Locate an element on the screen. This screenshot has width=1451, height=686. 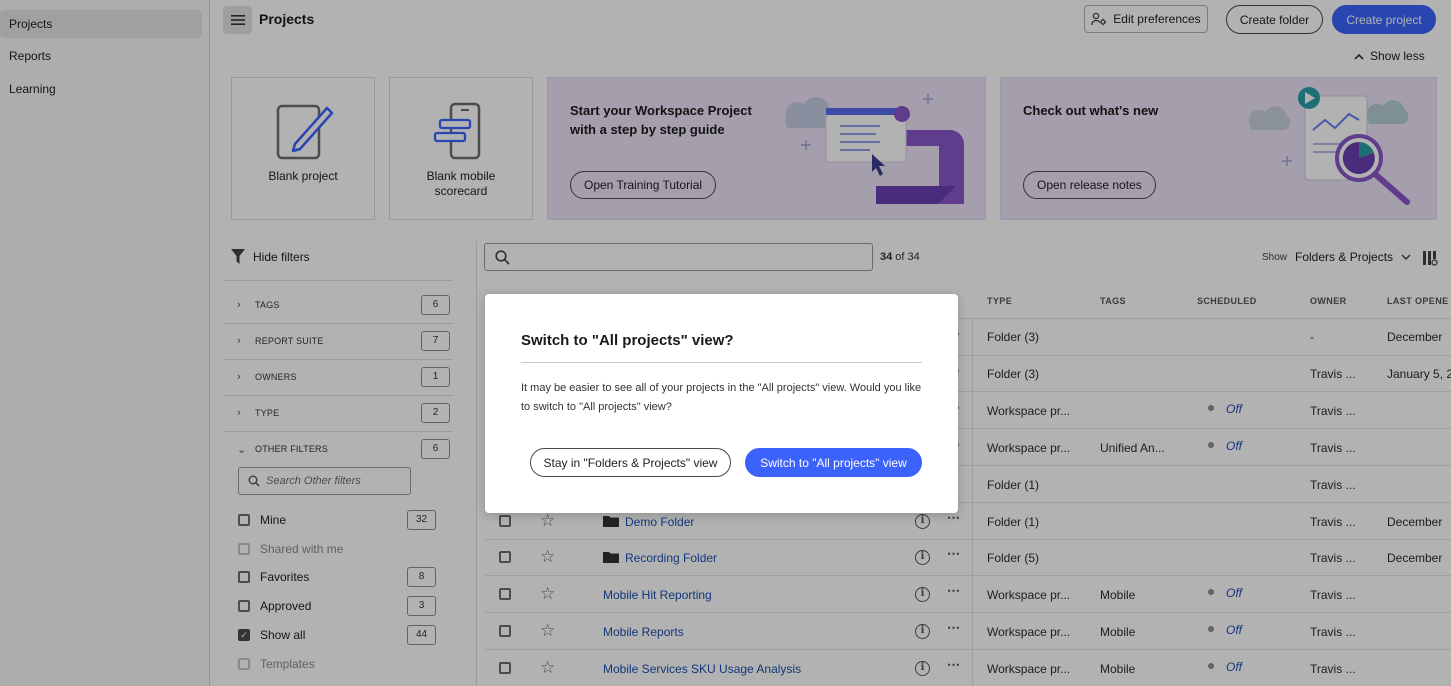
dialog-divider is located at coordinates (721, 362).